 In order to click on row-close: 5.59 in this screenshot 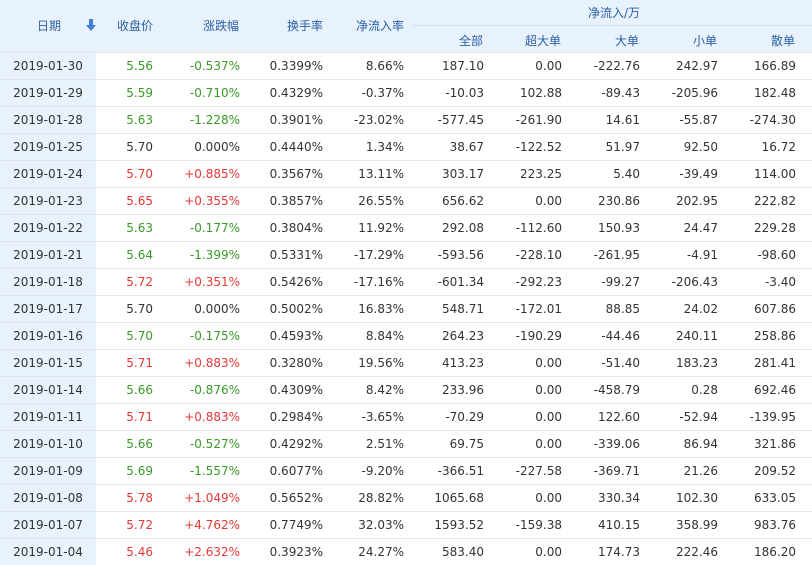, I will do `click(139, 93)`.